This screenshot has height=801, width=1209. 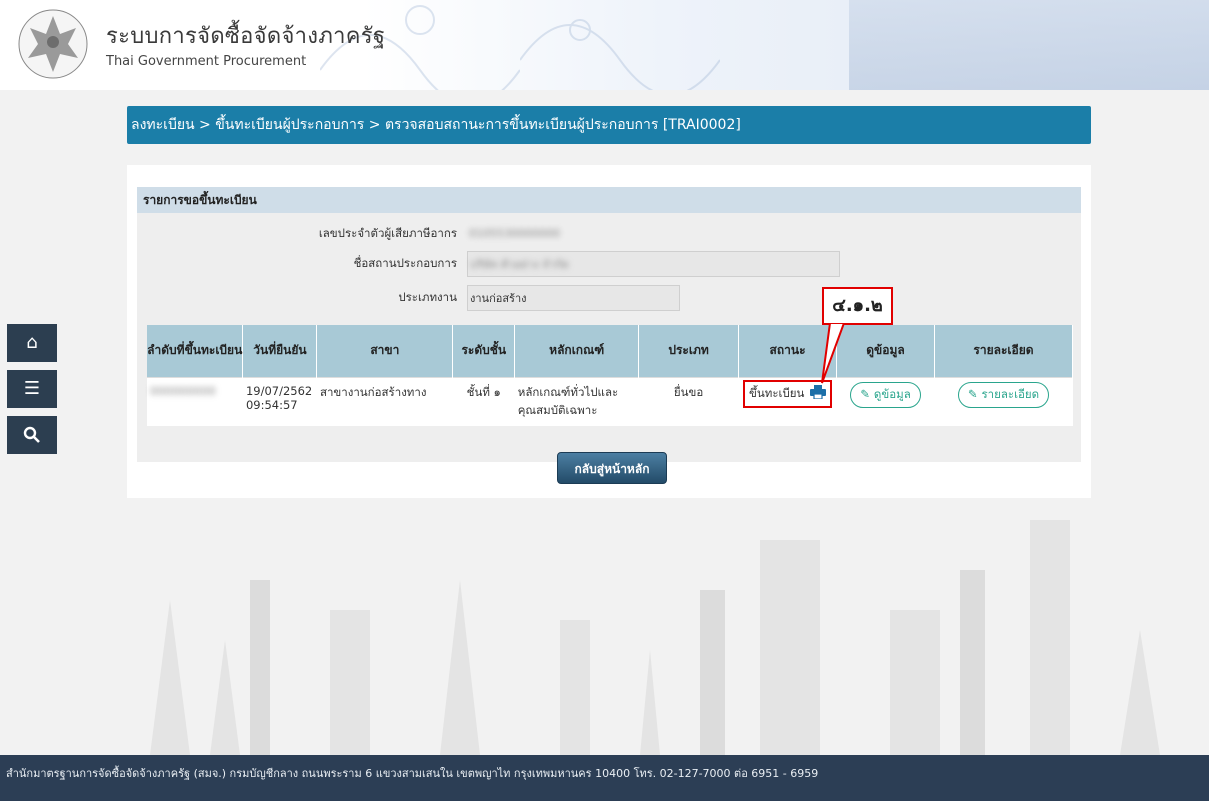 I want to click on col-type: ประเภท, so click(x=689, y=351).